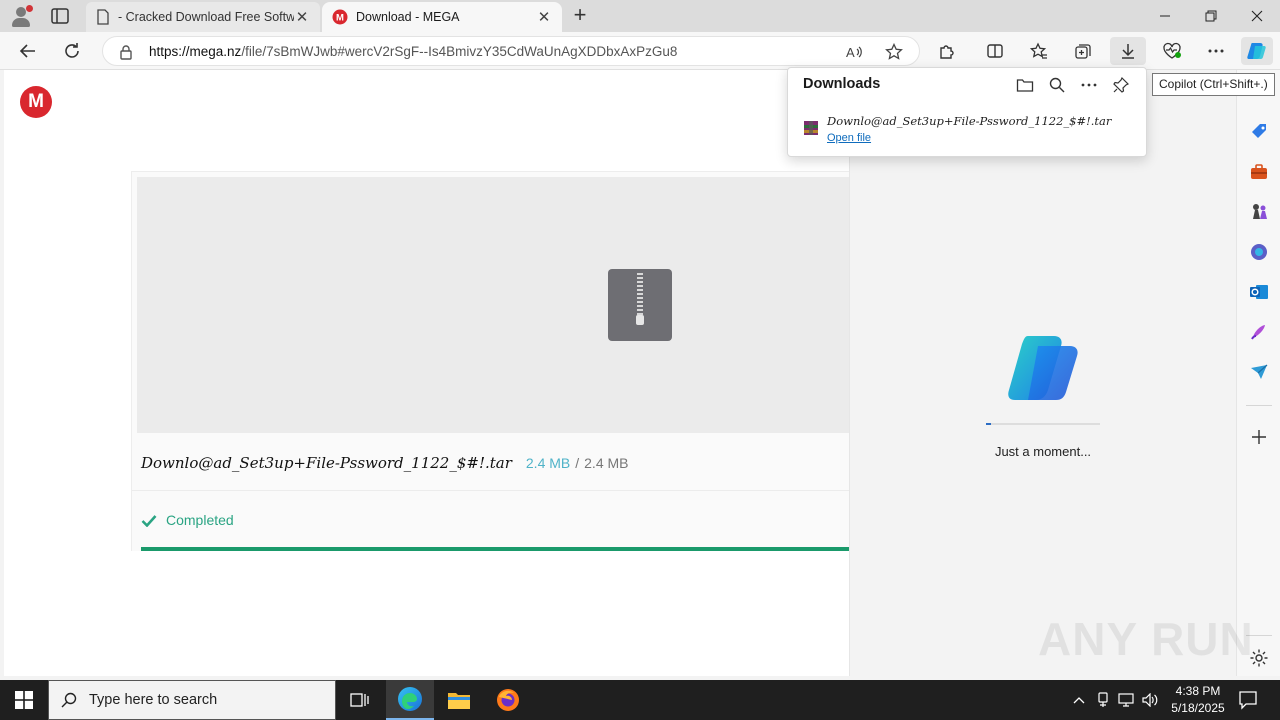 This screenshot has width=1280, height=720. What do you see at coordinates (60, 16) in the screenshot?
I see `tab-actions-icon` at bounding box center [60, 16].